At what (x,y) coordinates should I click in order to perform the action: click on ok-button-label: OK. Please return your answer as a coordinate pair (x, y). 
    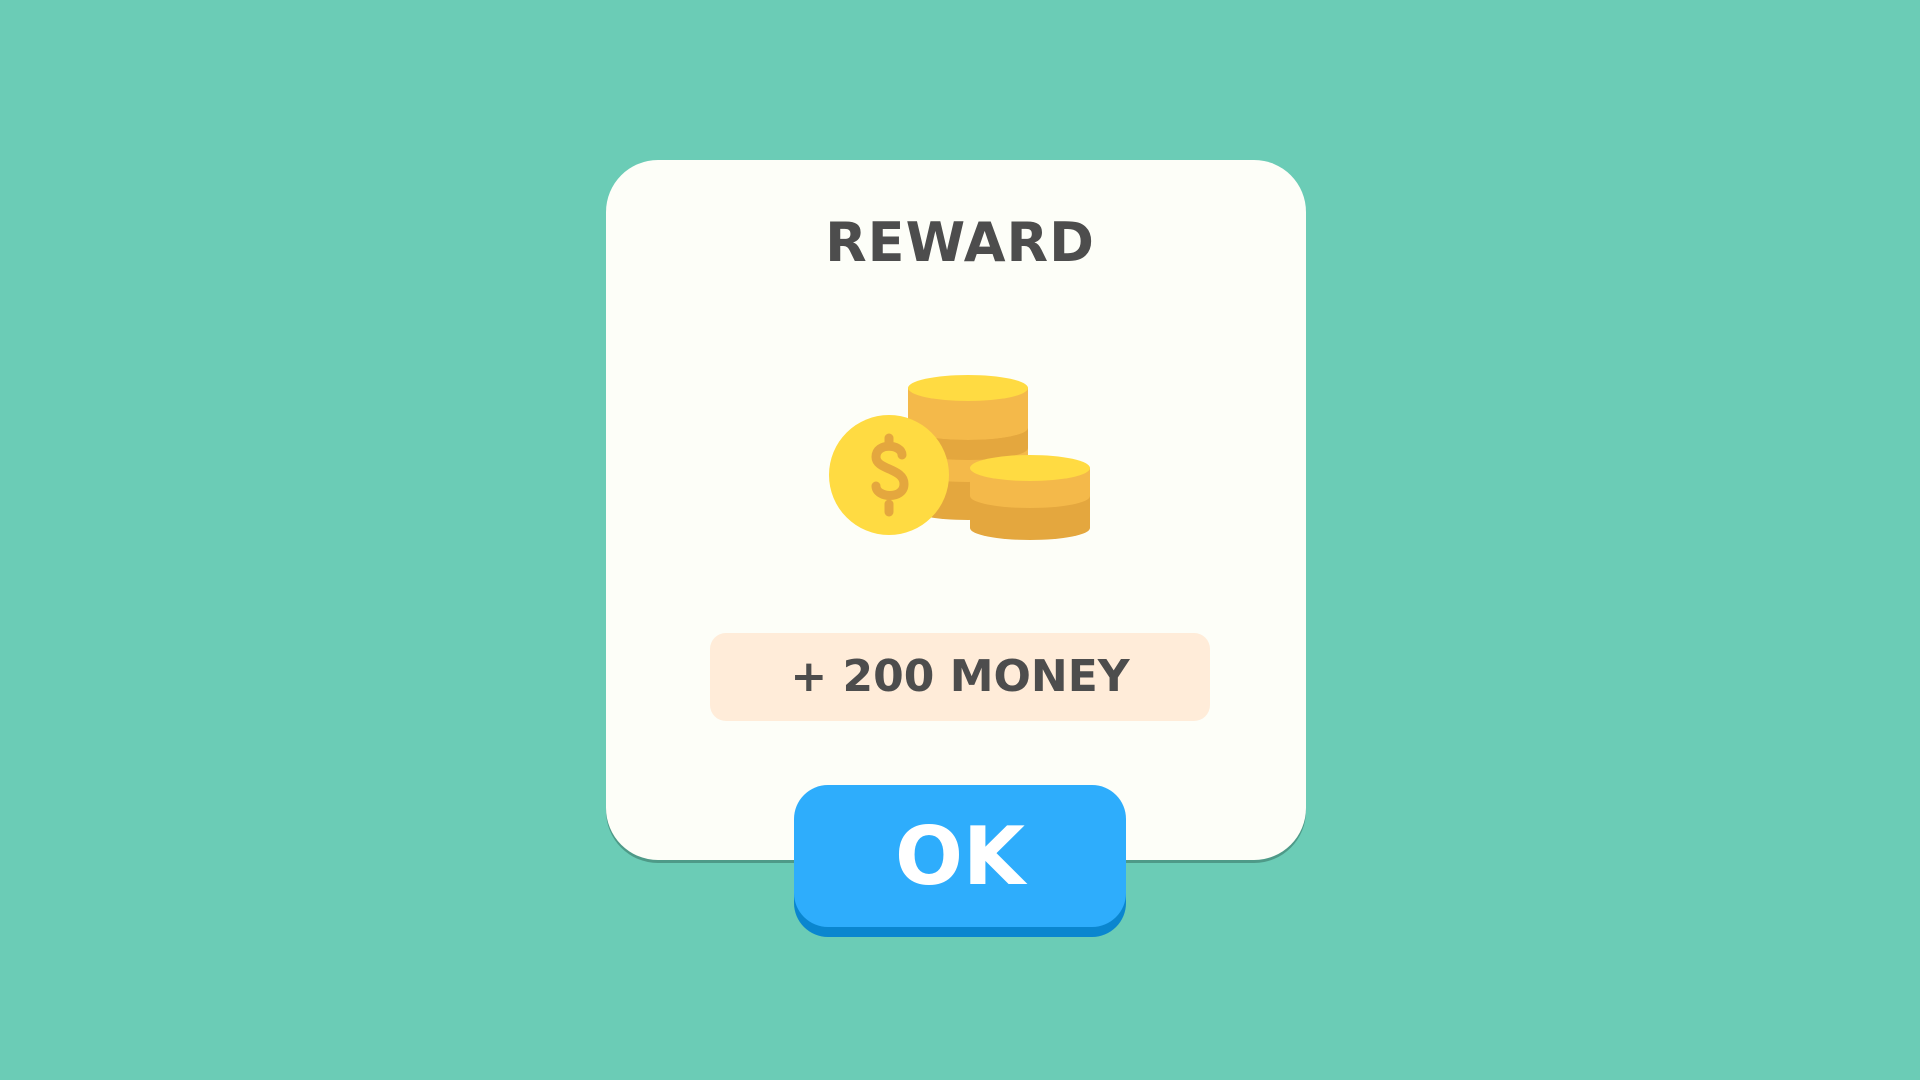
    Looking at the image, I should click on (960, 856).